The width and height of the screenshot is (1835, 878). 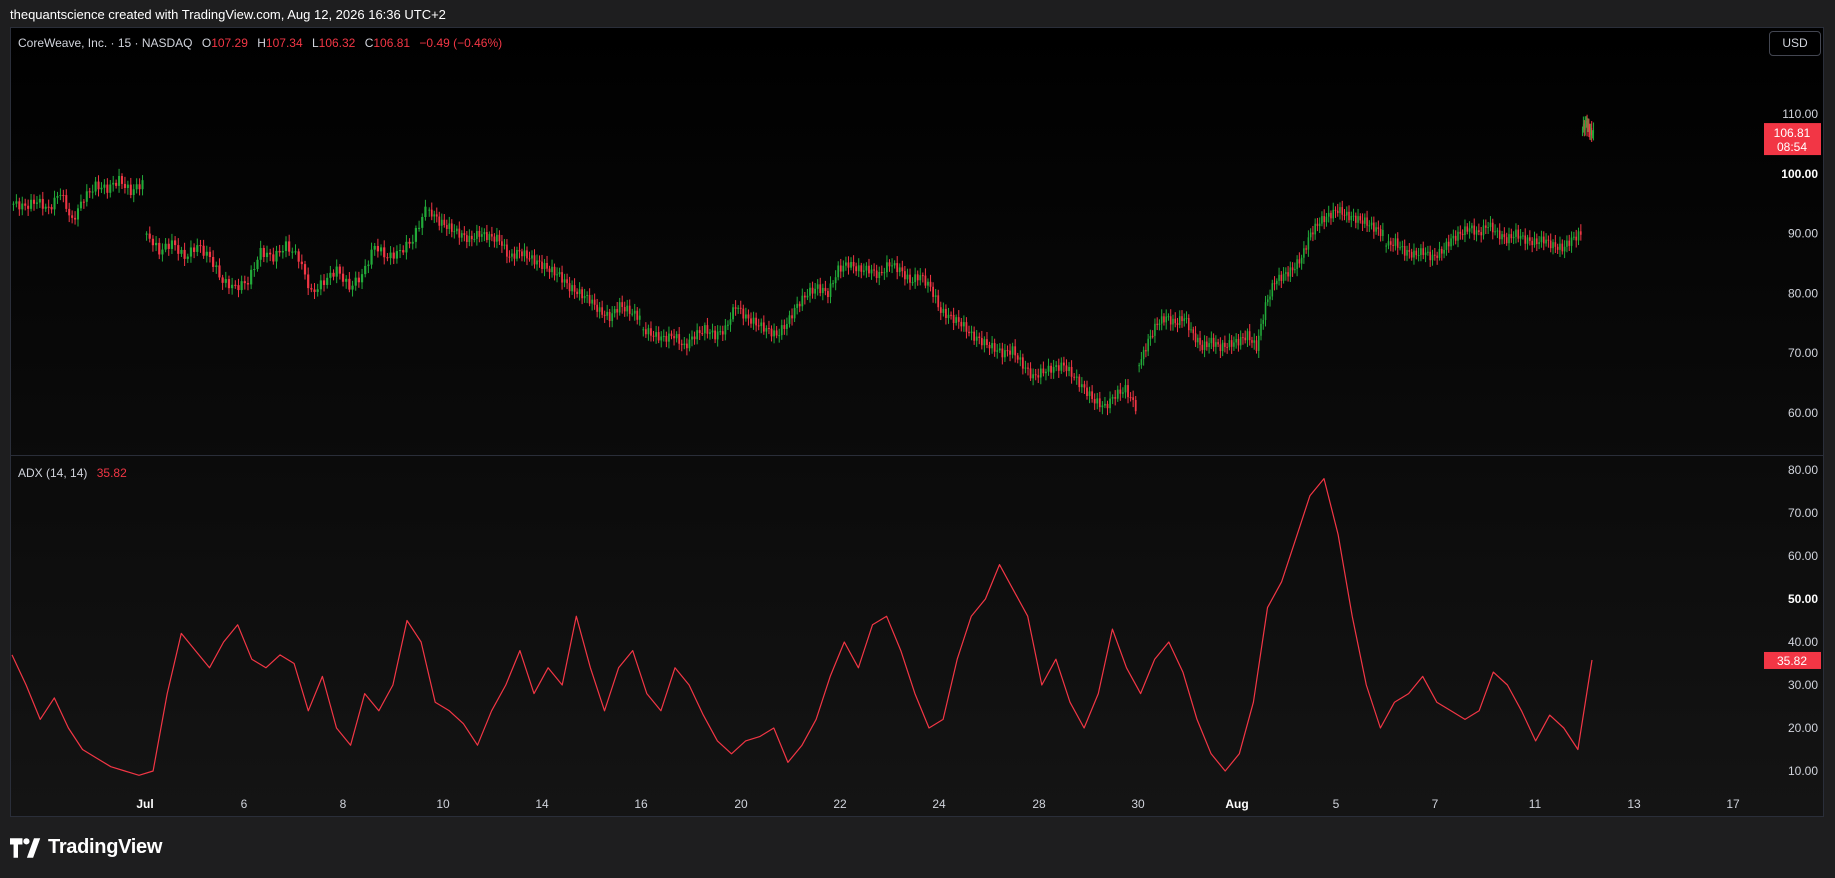 I want to click on time-axis-tick-label: 5, so click(x=1336, y=804).